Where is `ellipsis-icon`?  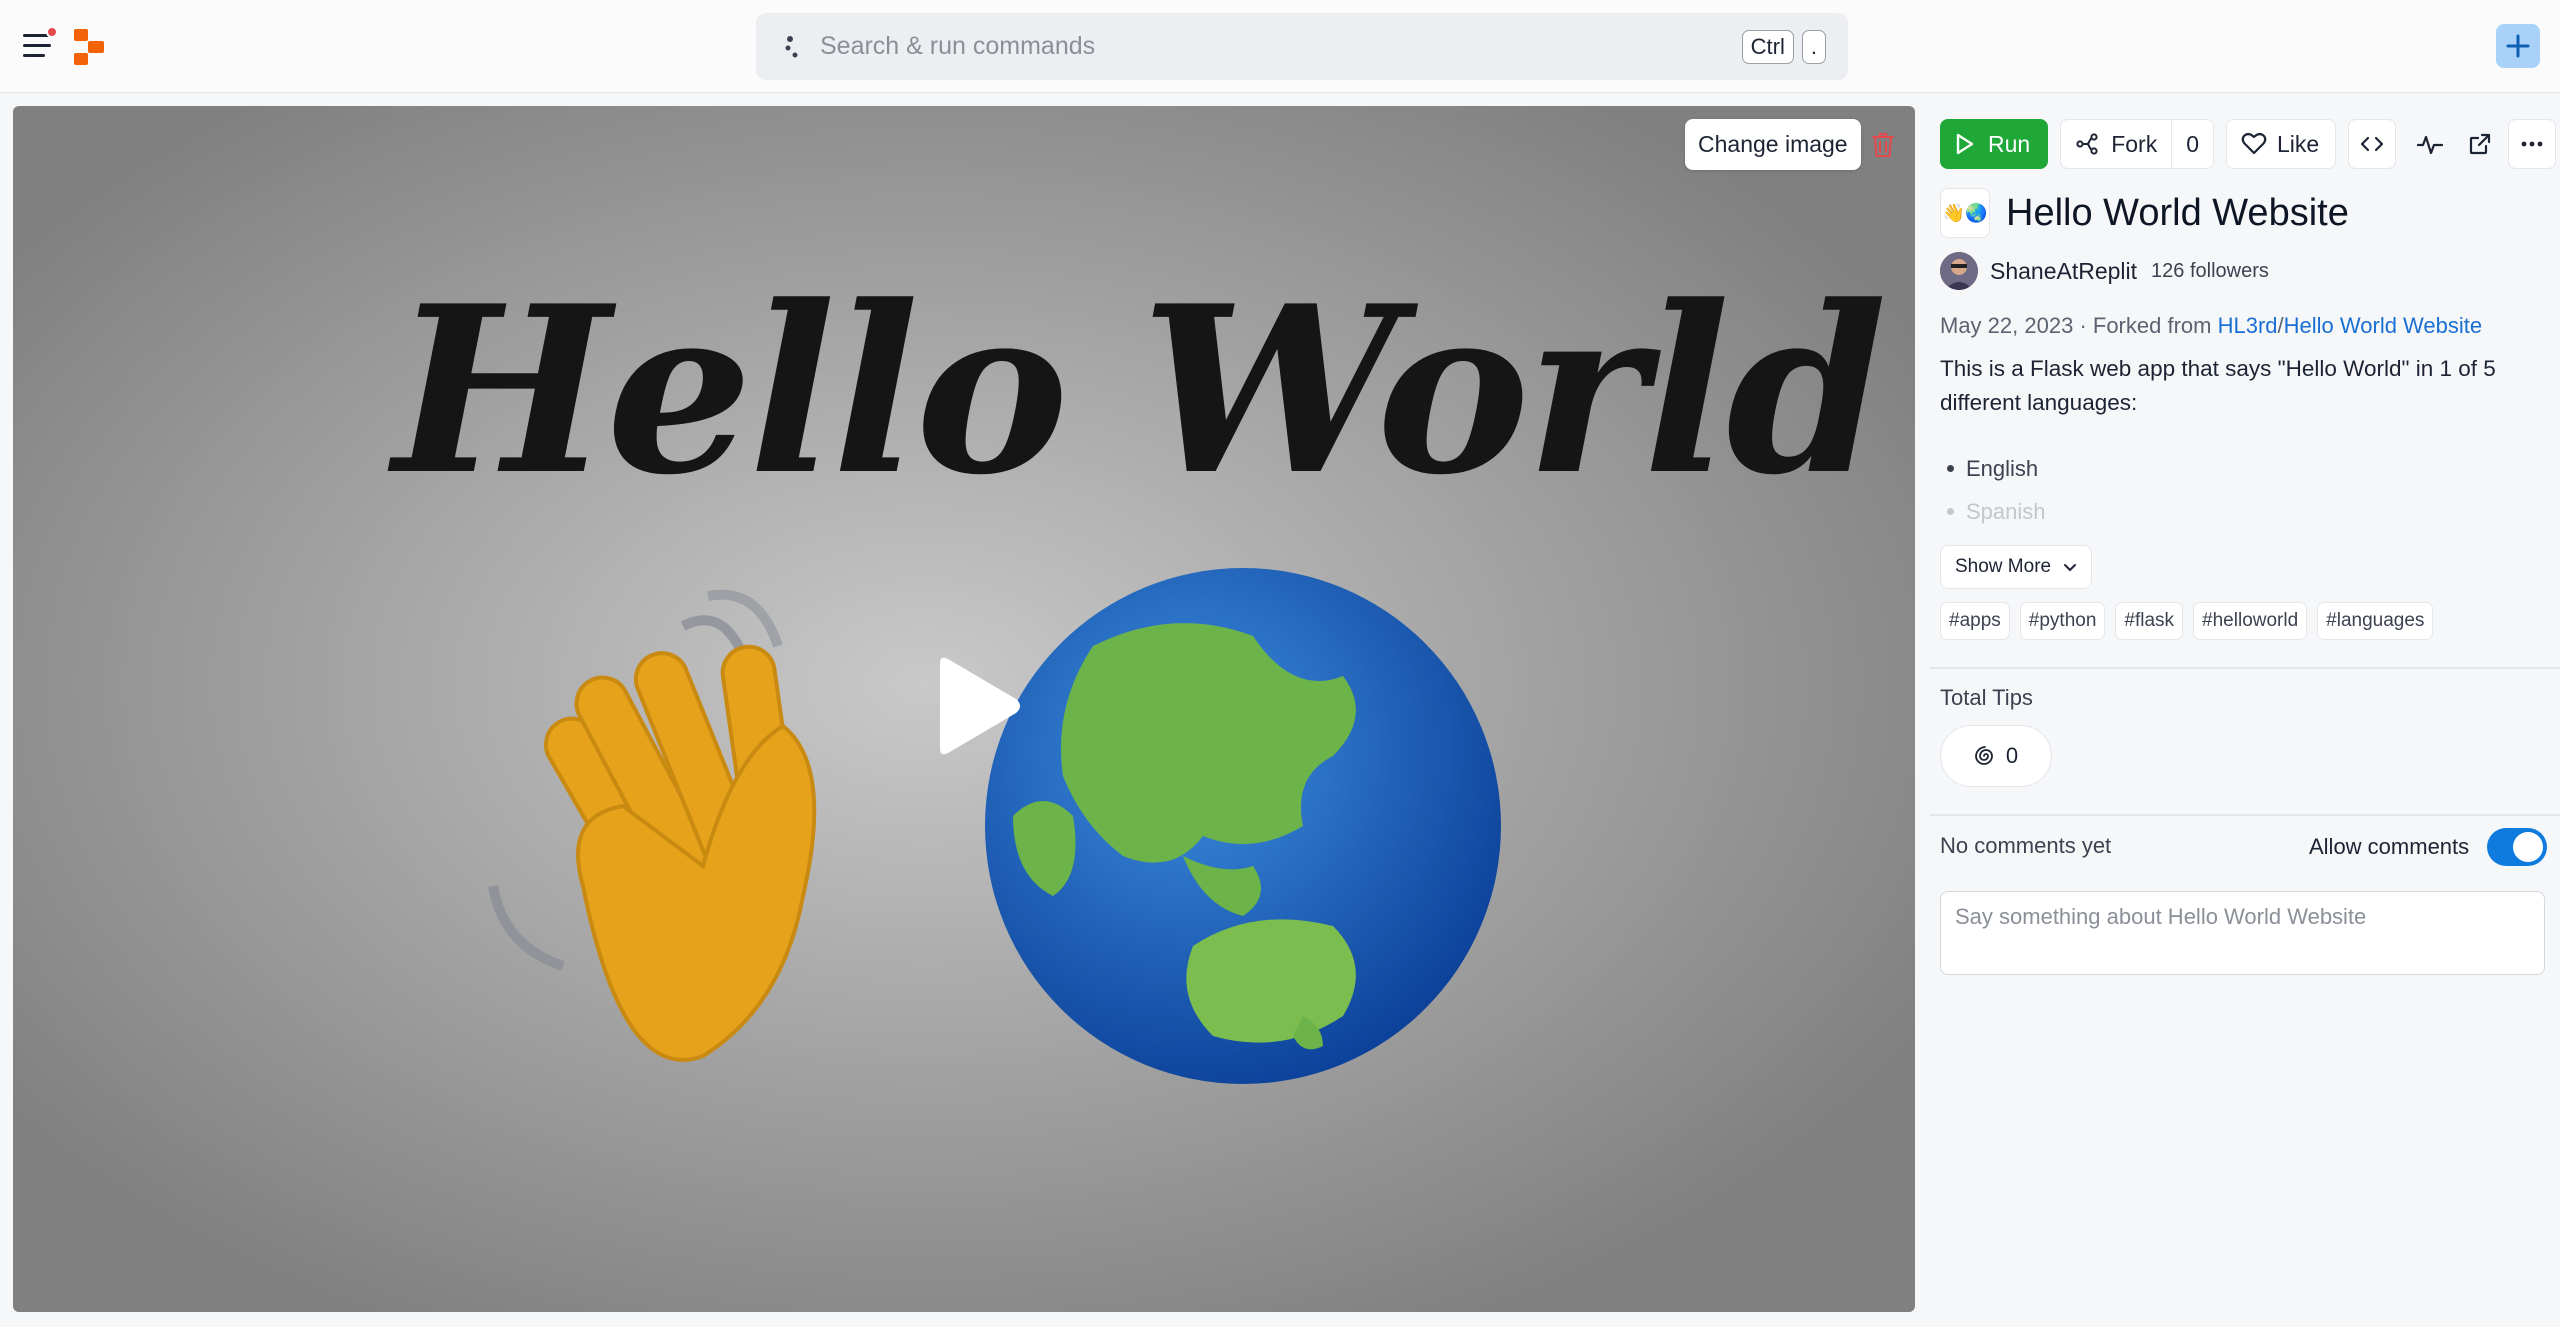
ellipsis-icon is located at coordinates (2532, 144).